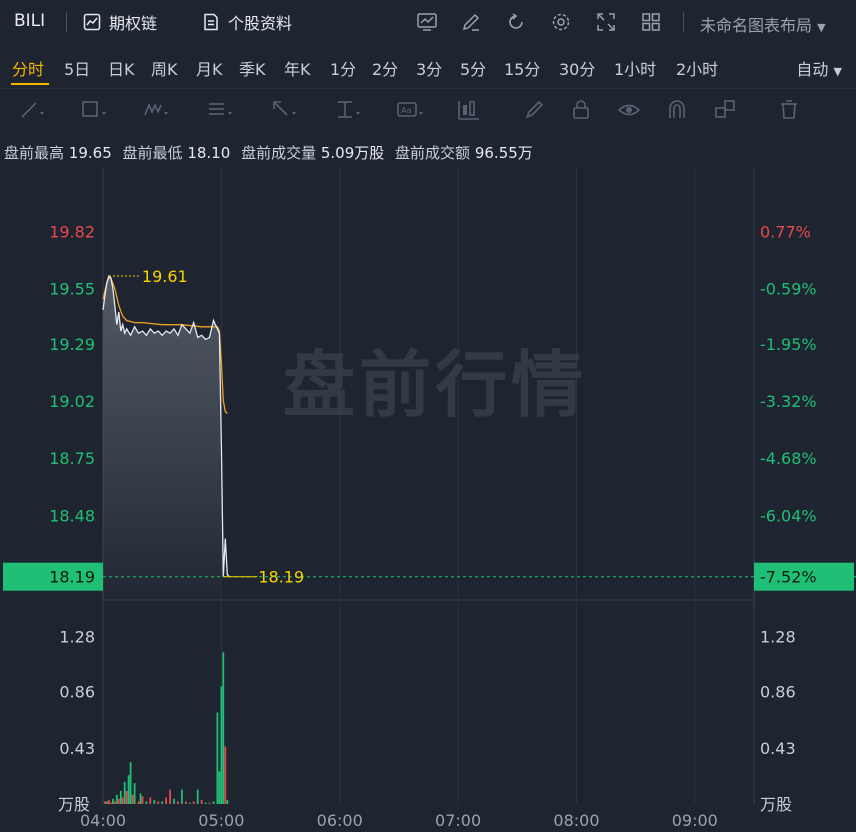 The width and height of the screenshot is (856, 832). I want to click on eye-icon, so click(630, 110).